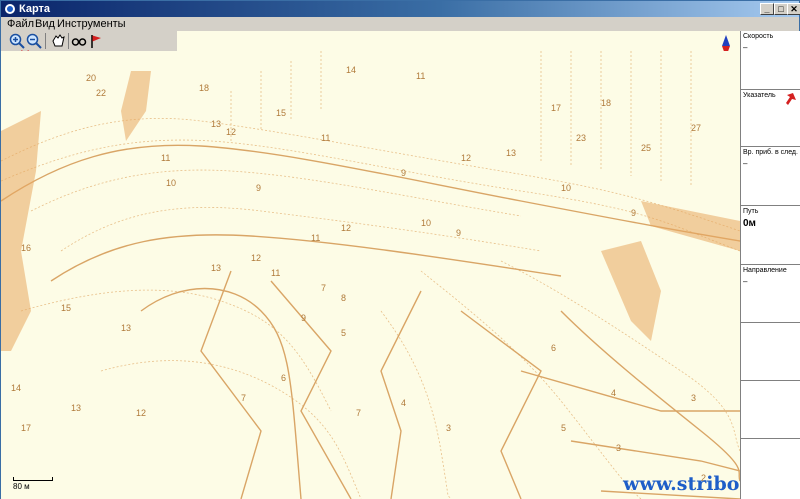  Describe the element at coordinates (696, 128) in the screenshot. I see `svg-text: 27` at that location.